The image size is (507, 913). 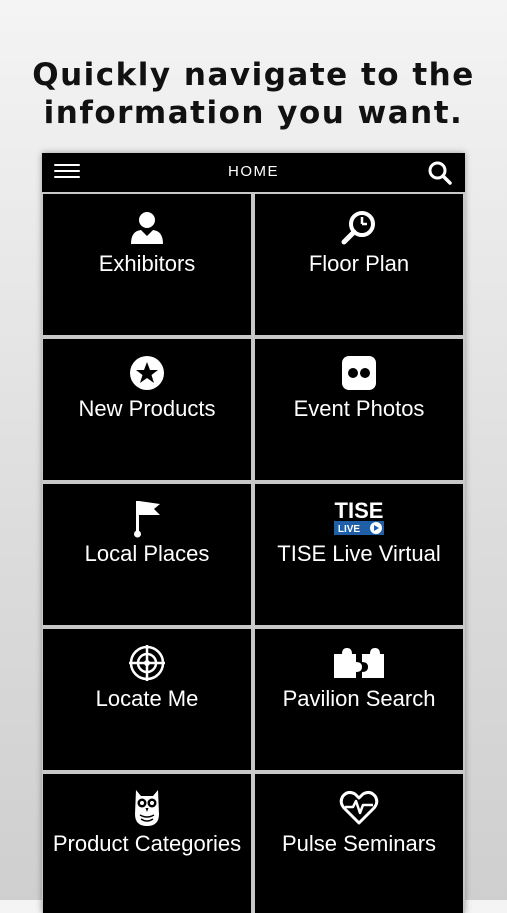 I want to click on search-icon, so click(x=440, y=173).